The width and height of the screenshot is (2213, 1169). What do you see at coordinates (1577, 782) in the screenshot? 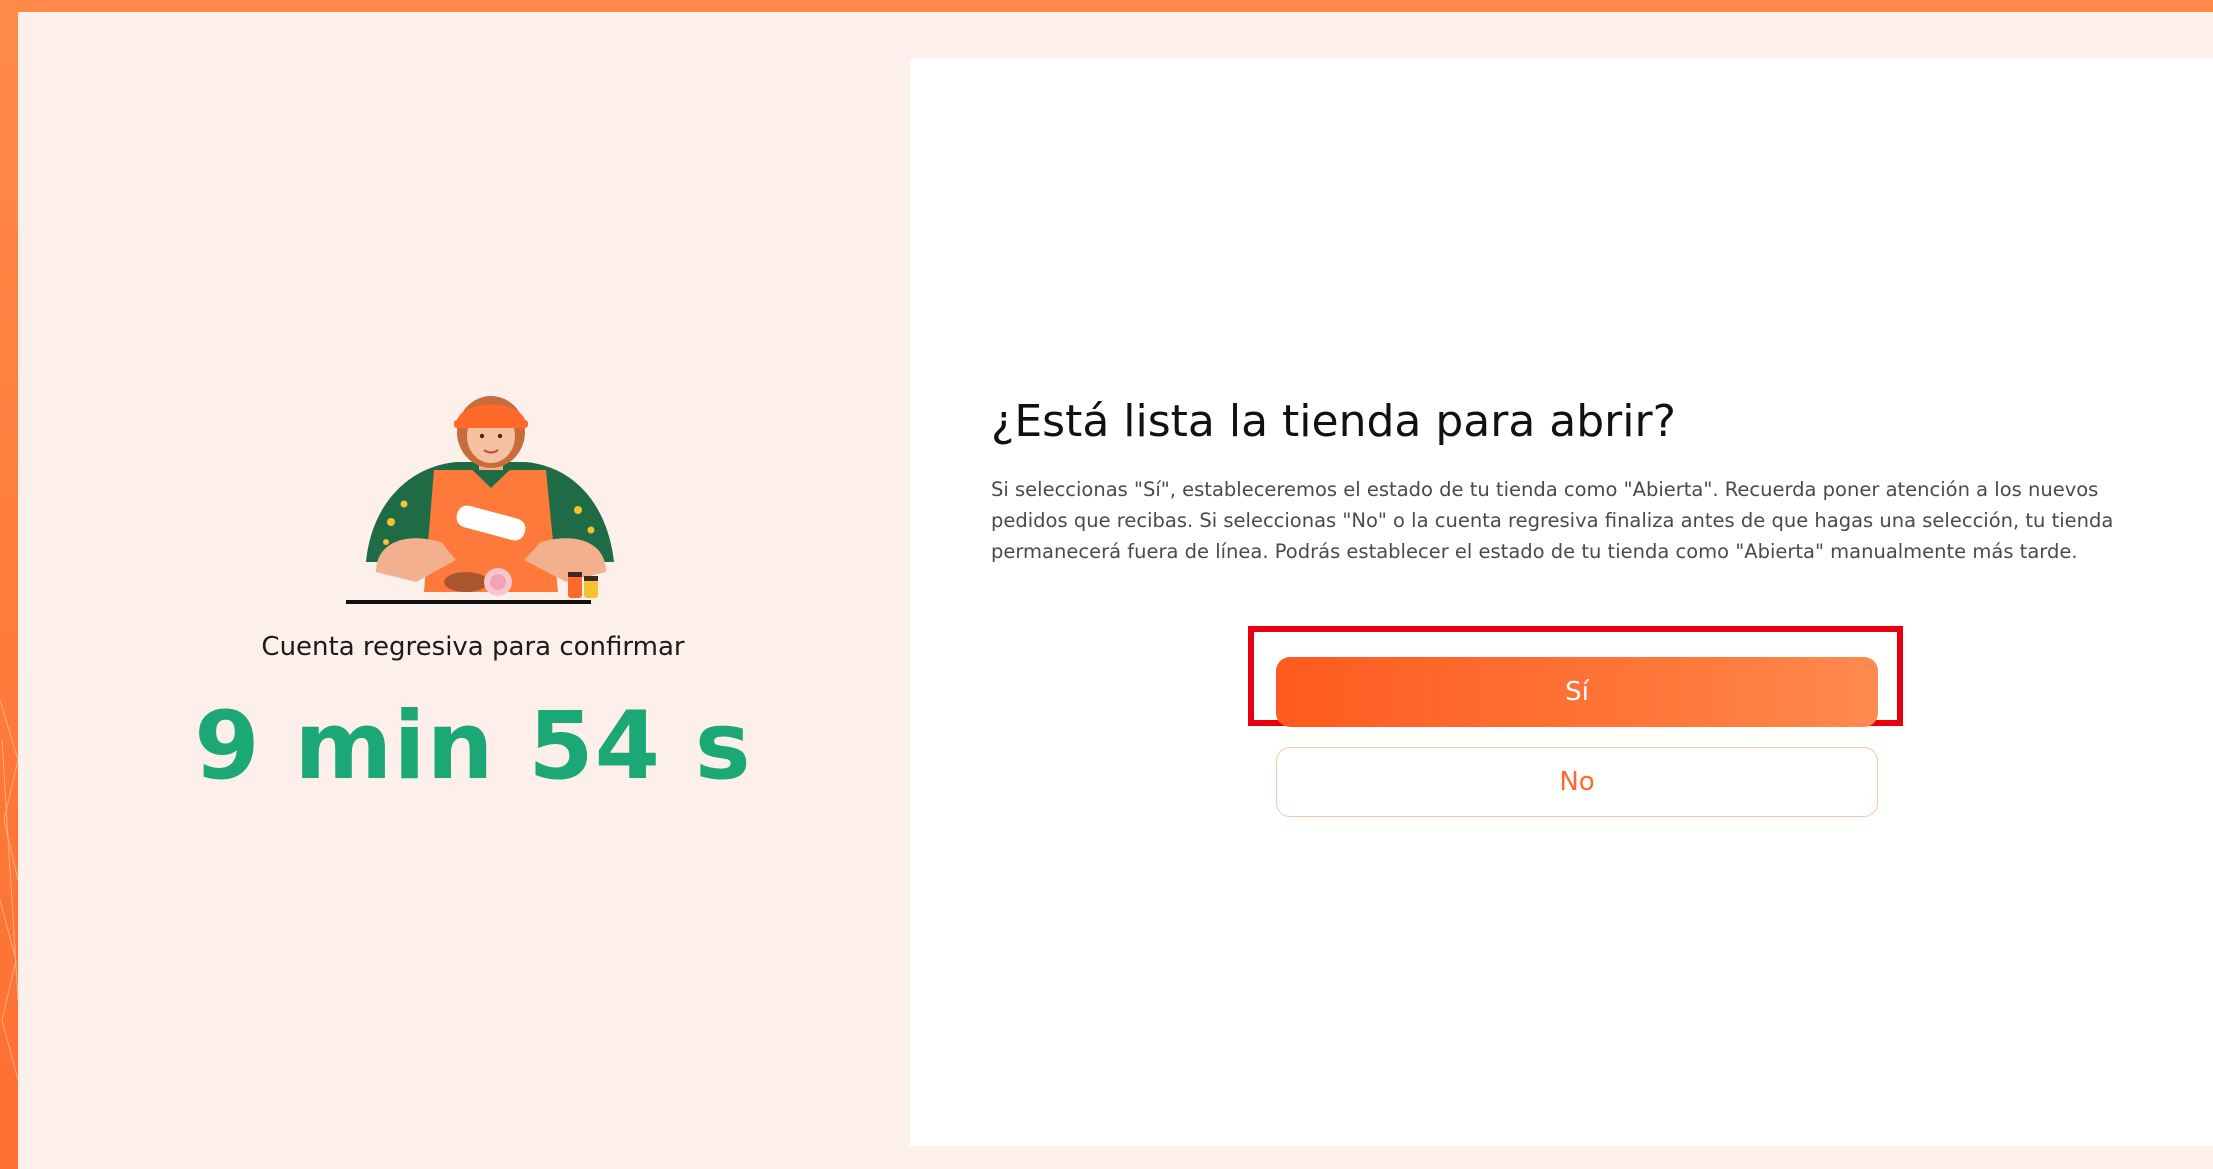
I see `no-button: No` at bounding box center [1577, 782].